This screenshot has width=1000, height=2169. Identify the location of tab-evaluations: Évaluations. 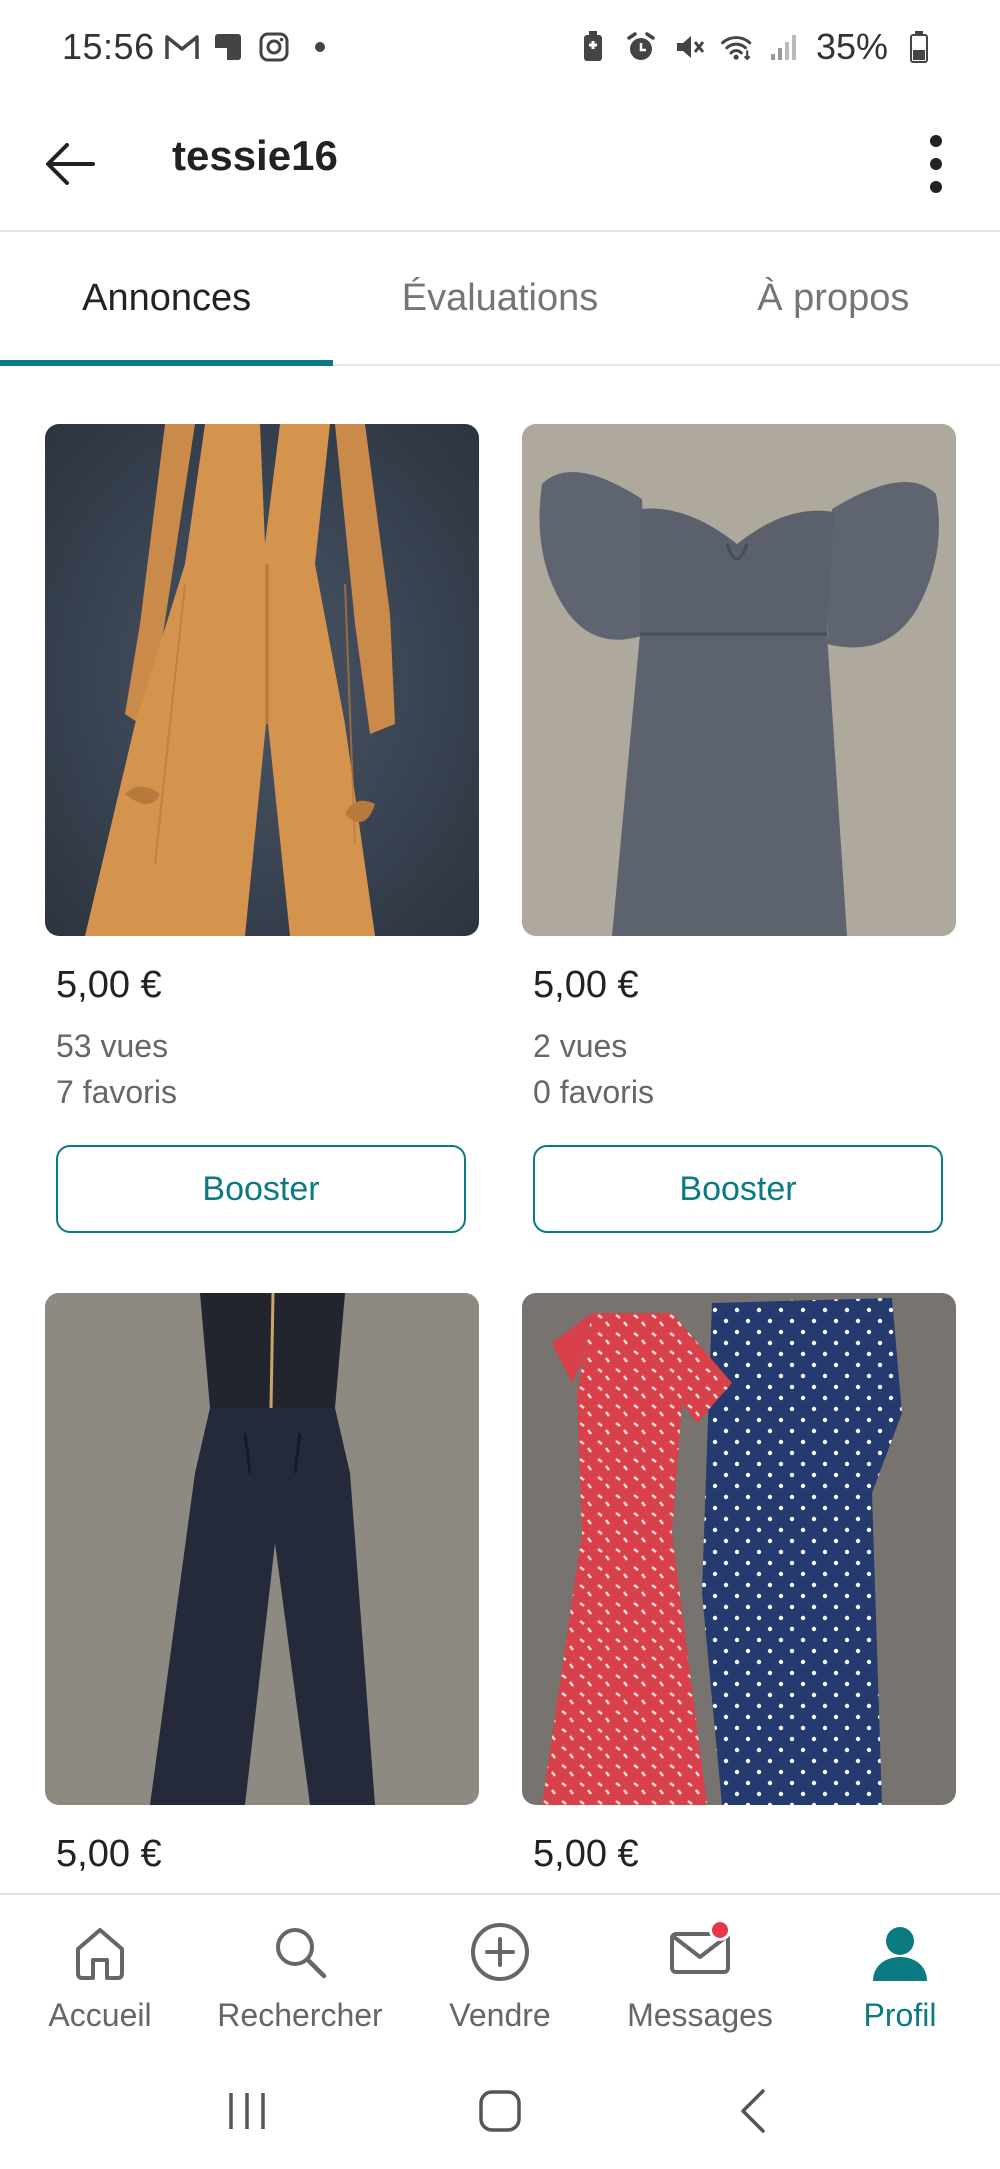
(499, 298).